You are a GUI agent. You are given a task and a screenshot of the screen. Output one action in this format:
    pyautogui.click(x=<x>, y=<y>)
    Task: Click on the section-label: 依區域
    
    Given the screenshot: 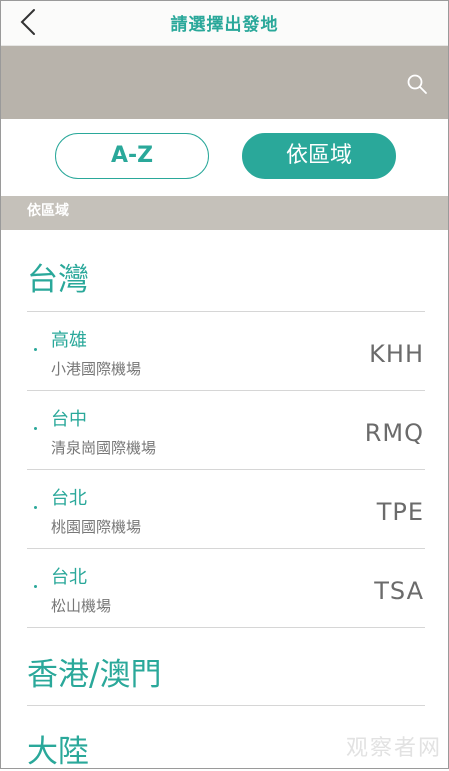 What is the action you would take?
    pyautogui.click(x=48, y=211)
    